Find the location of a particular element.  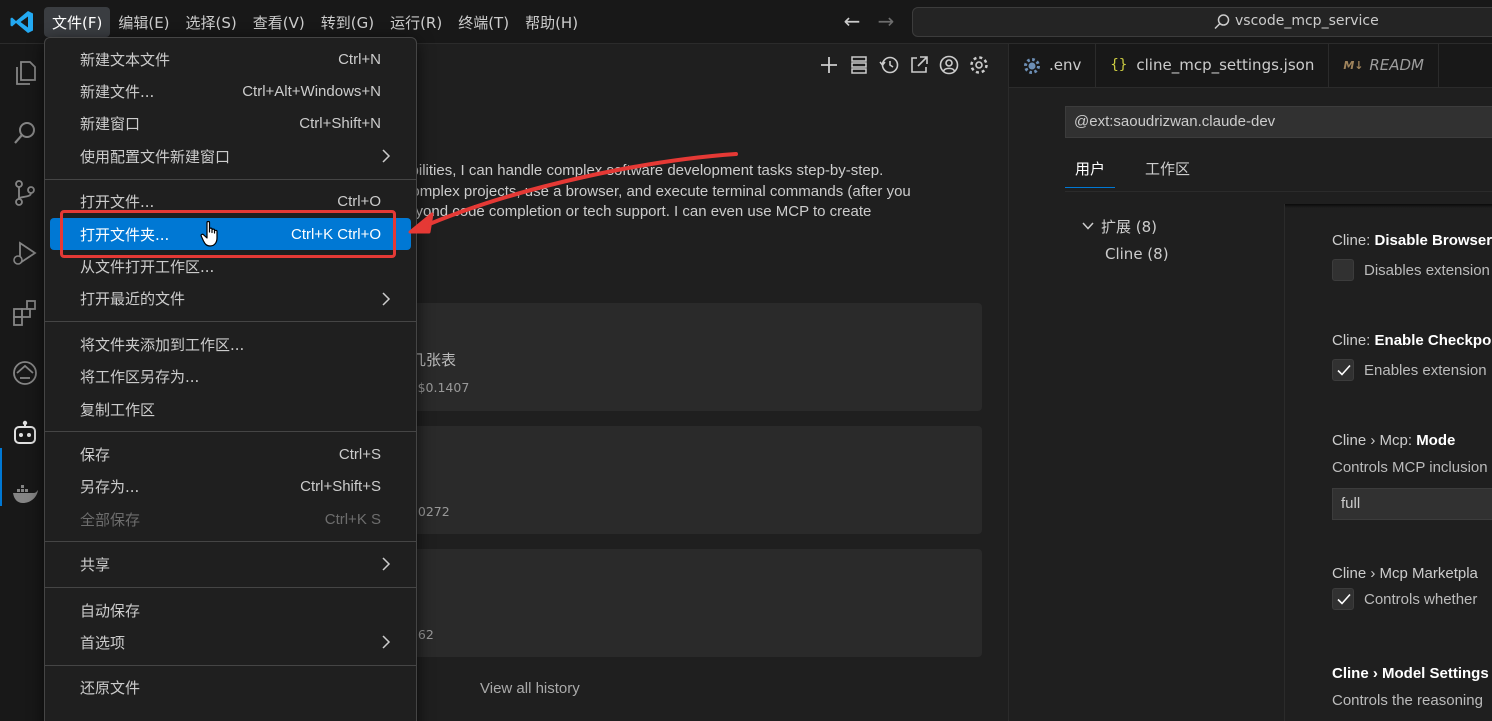

setting-title: Cline › Model Settings is located at coordinates (1412, 673).